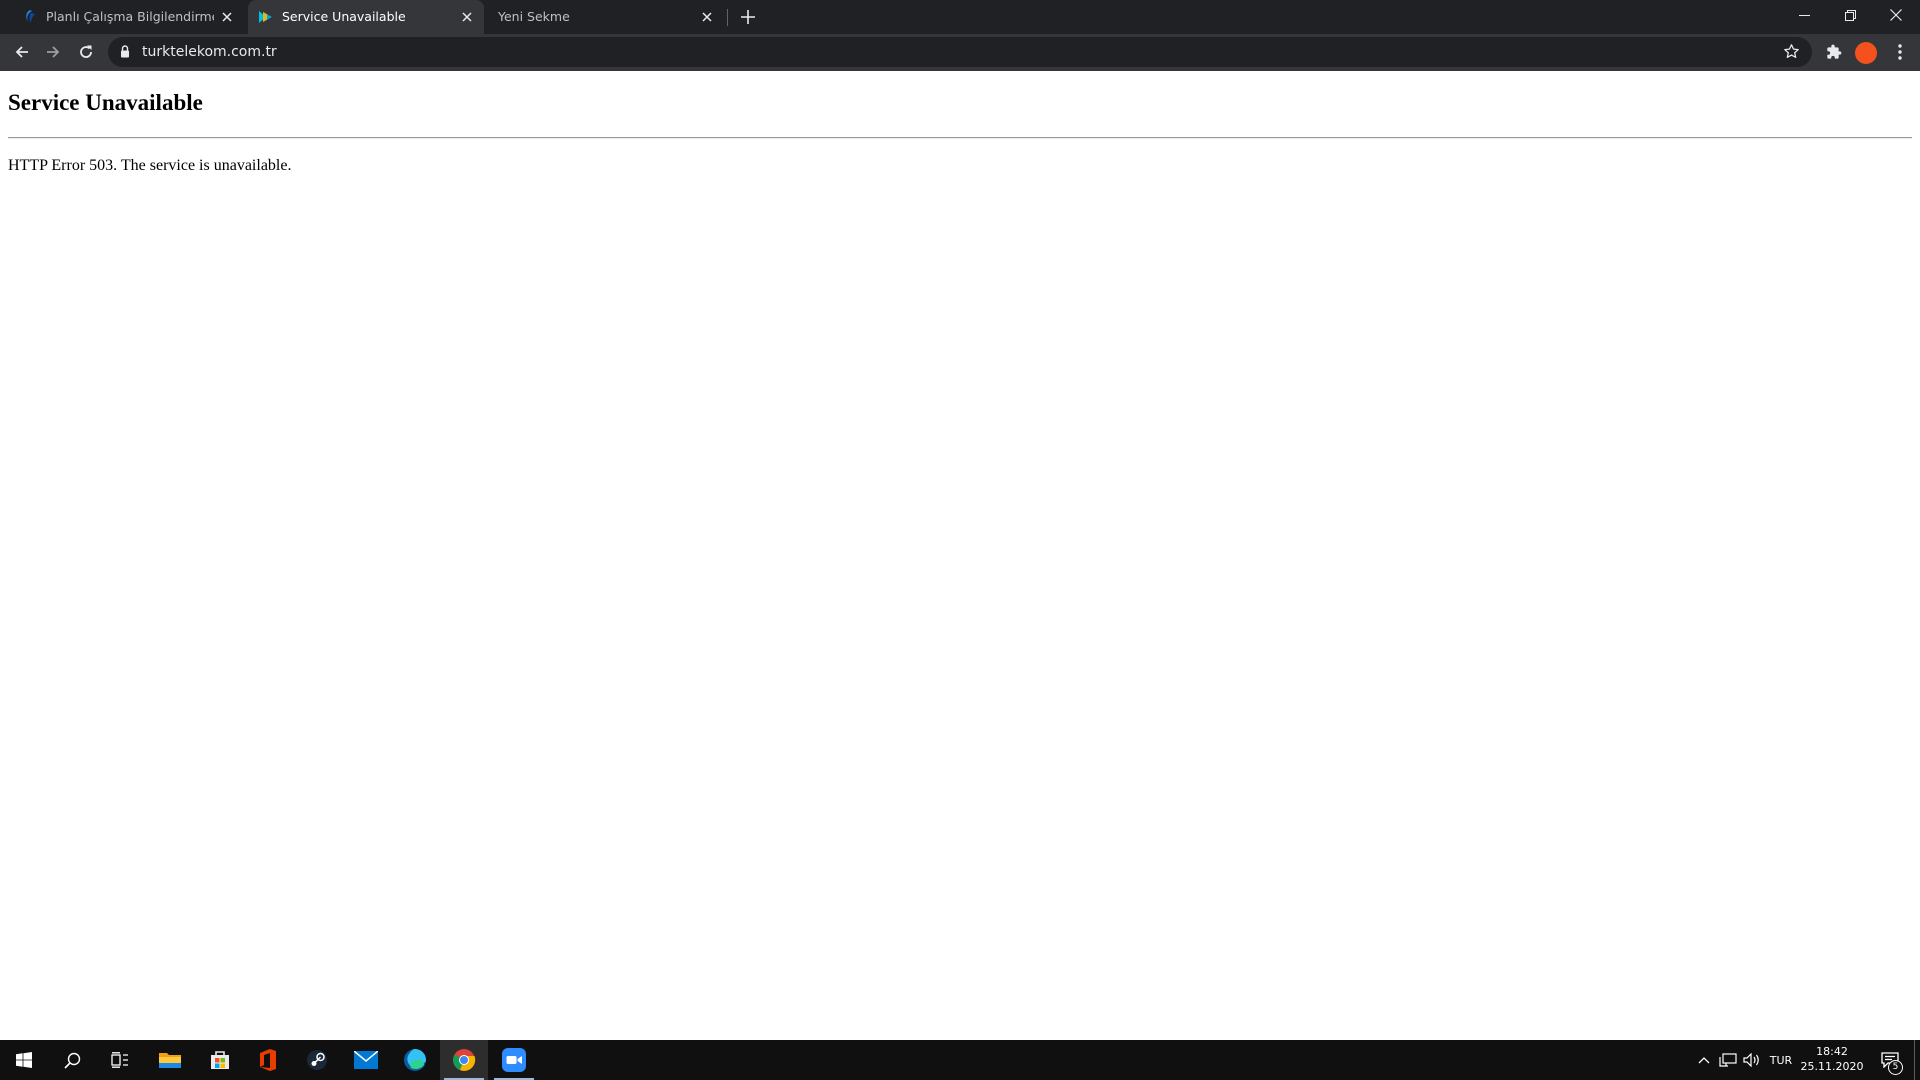 The width and height of the screenshot is (1920, 1080). I want to click on extensions-button, so click(1834, 52).